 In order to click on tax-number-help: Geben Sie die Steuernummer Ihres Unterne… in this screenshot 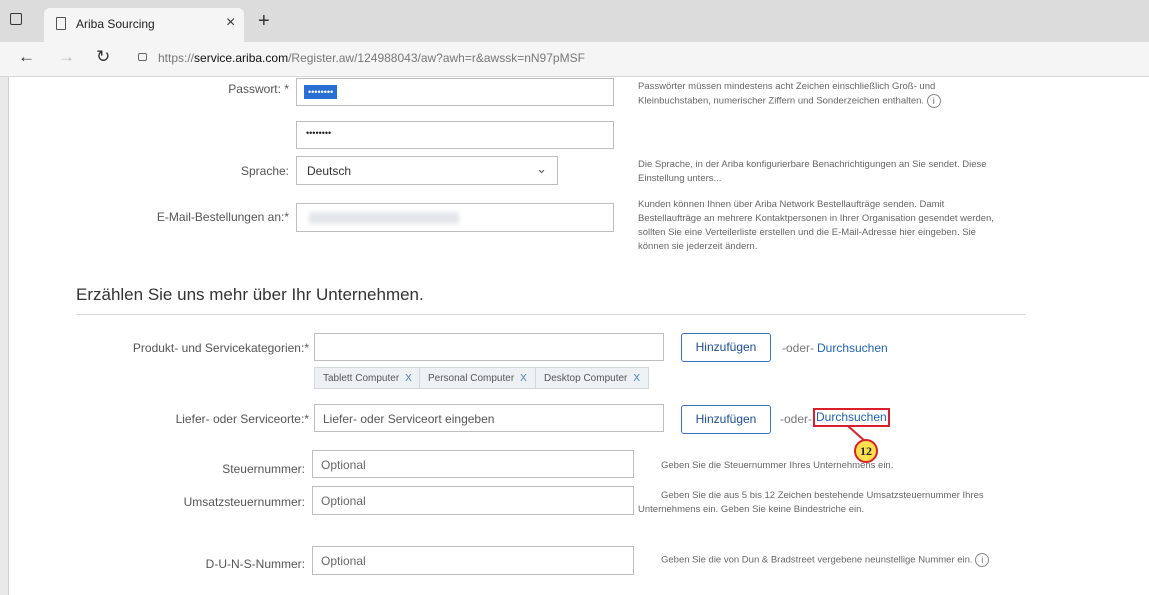, I will do `click(777, 465)`.